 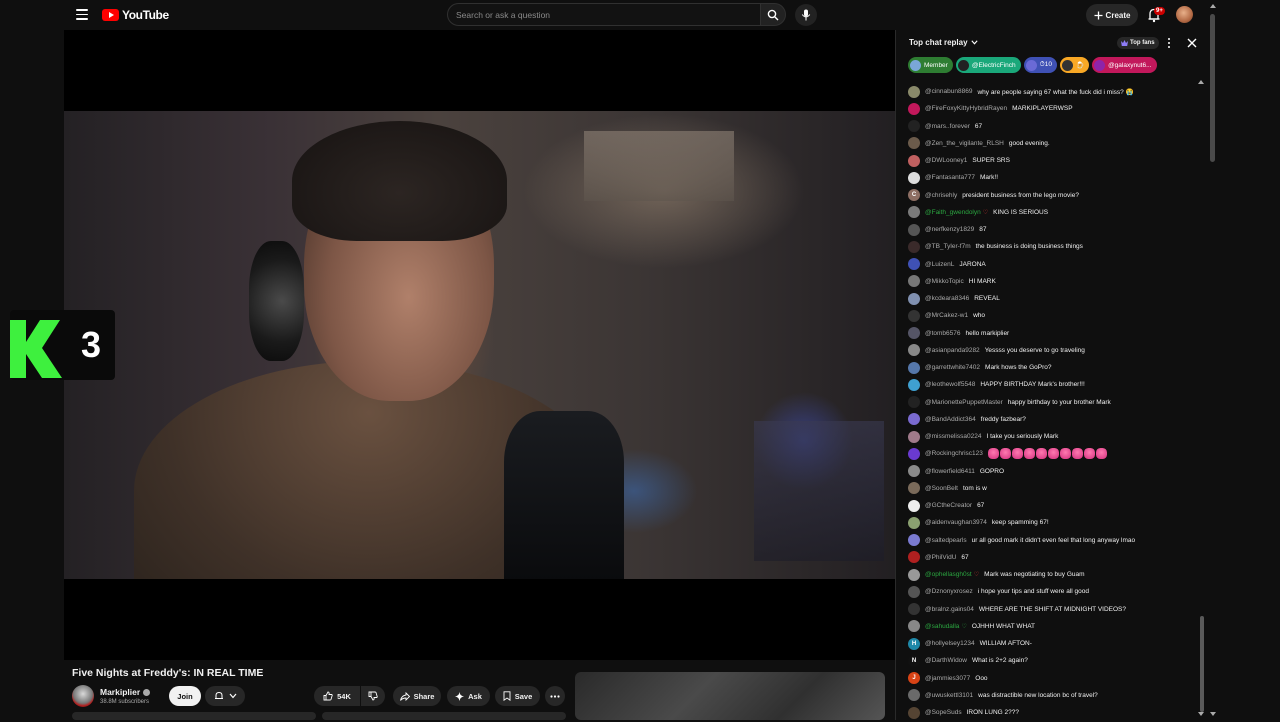 I want to click on chat-message: H @hollyelsey1234 WILLIAM AFTON-, so click(x=970, y=643).